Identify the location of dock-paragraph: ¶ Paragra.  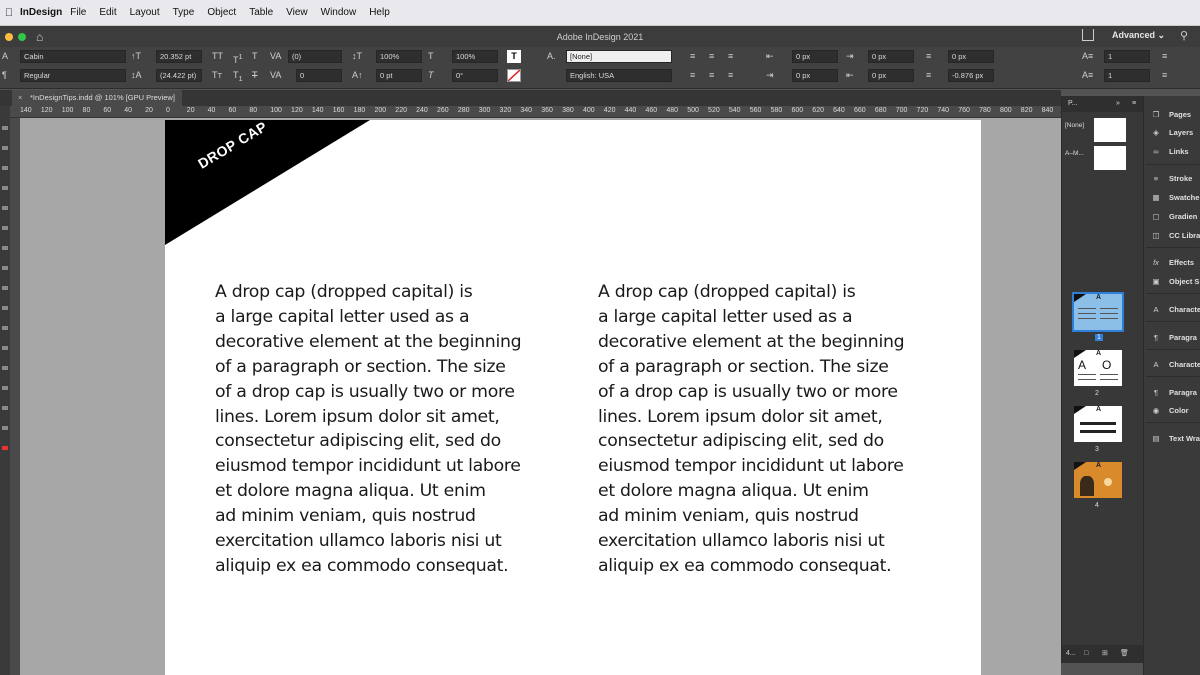
(1173, 337).